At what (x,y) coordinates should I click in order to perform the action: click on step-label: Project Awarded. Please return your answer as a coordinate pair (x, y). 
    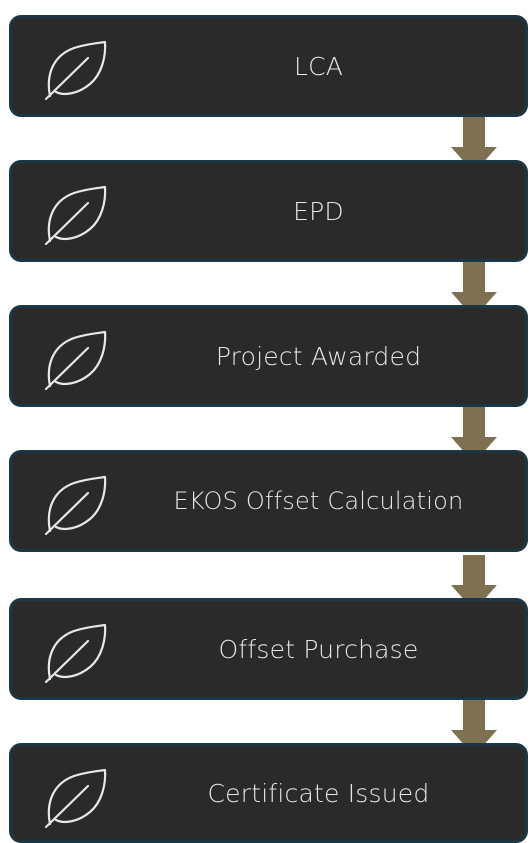
    Looking at the image, I should click on (318, 356).